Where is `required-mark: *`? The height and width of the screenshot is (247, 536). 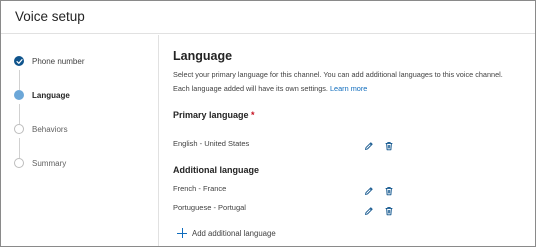
required-mark: * is located at coordinates (253, 115).